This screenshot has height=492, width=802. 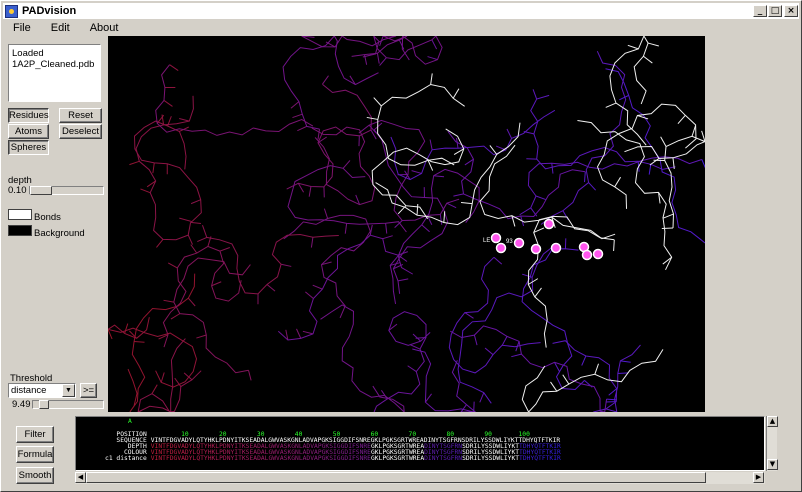 What do you see at coordinates (20, 214) in the screenshot?
I see `bonds-color-swatch` at bounding box center [20, 214].